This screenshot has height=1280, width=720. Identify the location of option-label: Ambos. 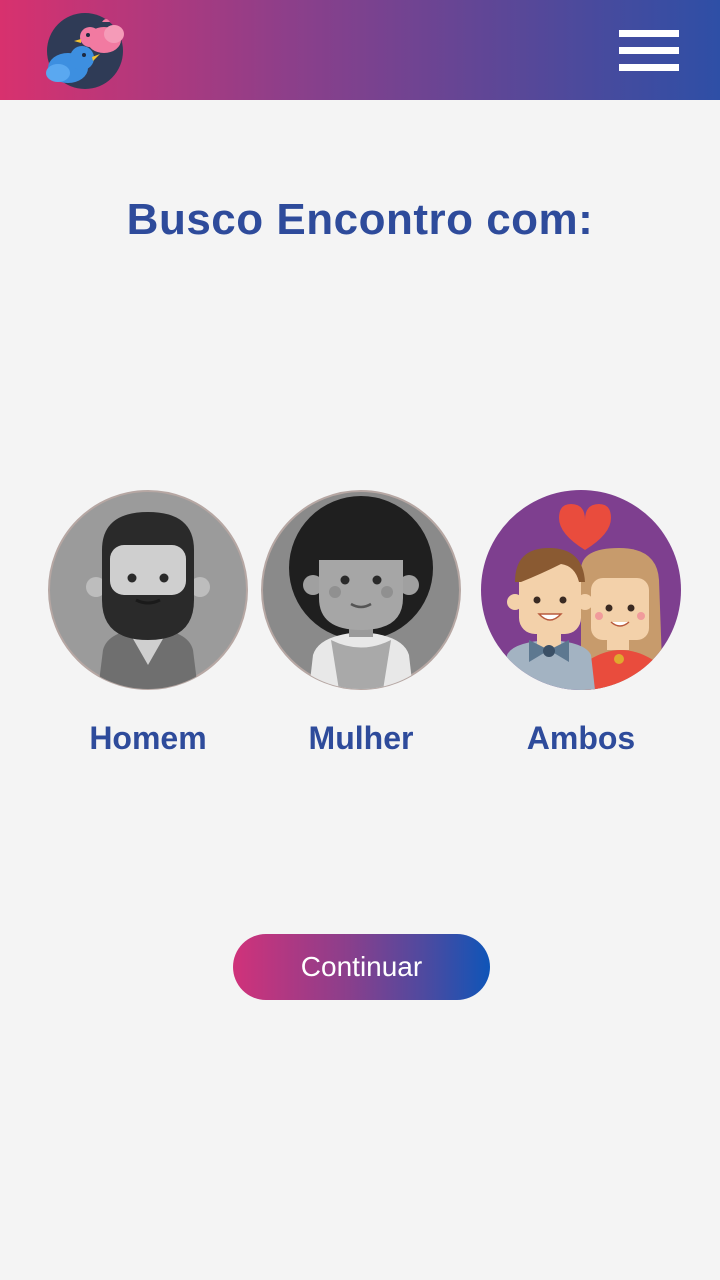
(581, 738).